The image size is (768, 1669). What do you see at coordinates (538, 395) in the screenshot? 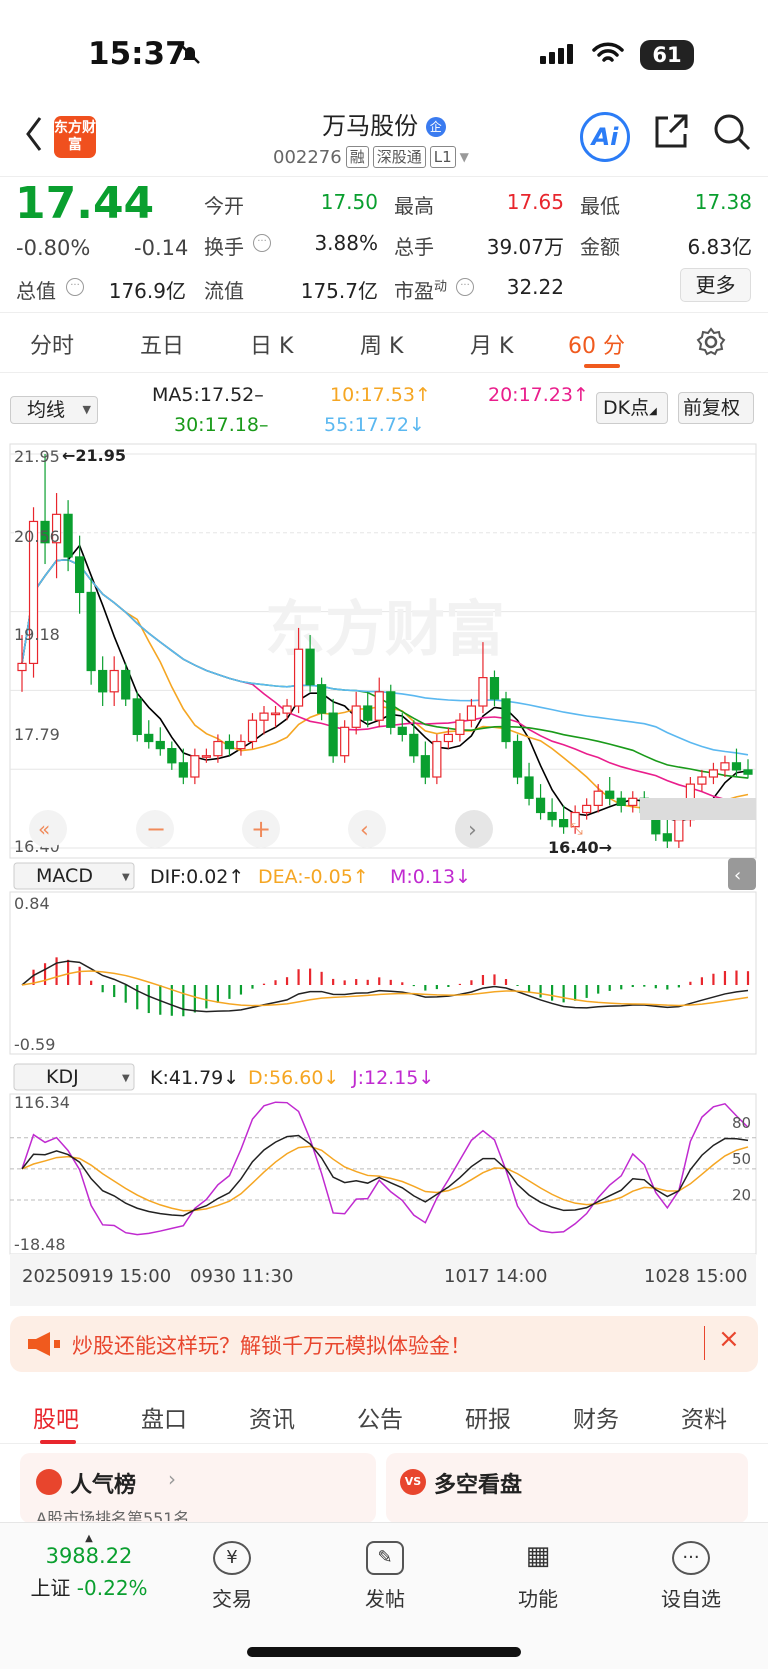
I see `ma20-value: 20:17.23↑` at bounding box center [538, 395].